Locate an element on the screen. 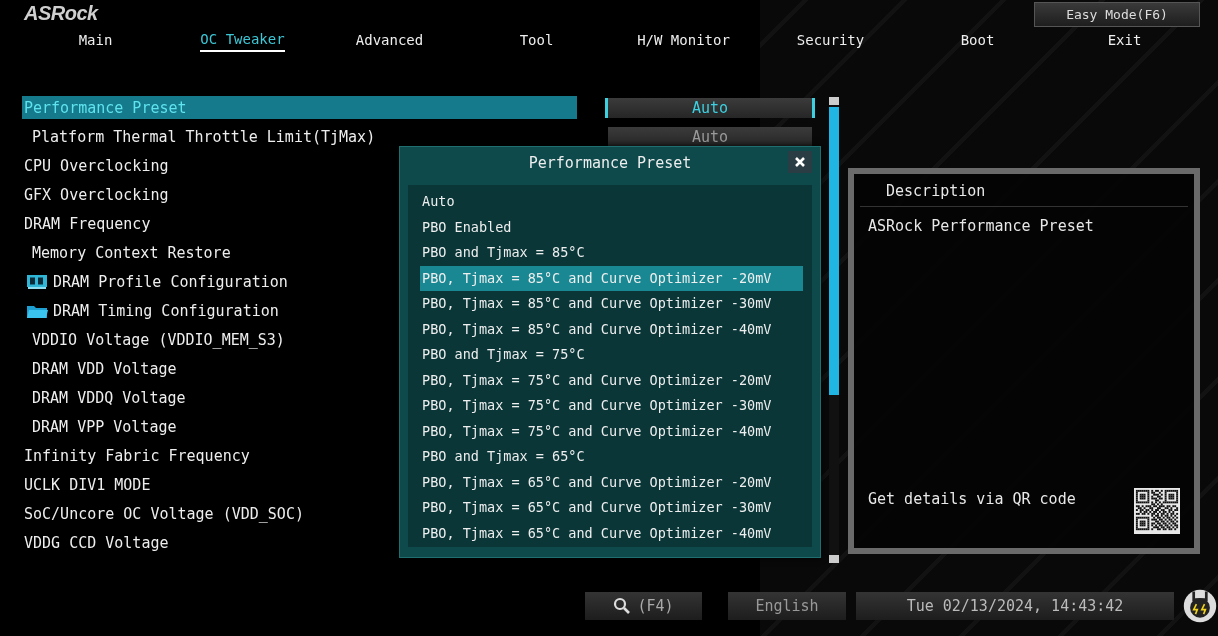  preset-option: PBO, Tjmax = 85°C and Curve Optimizer -20mV is located at coordinates (611, 278).